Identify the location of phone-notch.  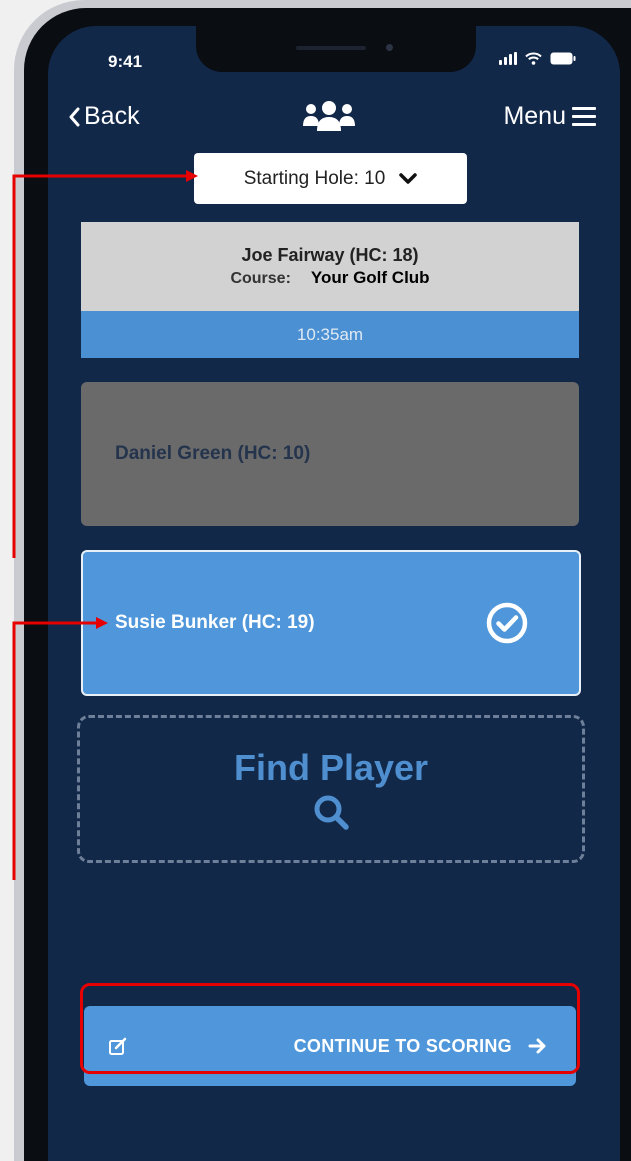
(336, 49).